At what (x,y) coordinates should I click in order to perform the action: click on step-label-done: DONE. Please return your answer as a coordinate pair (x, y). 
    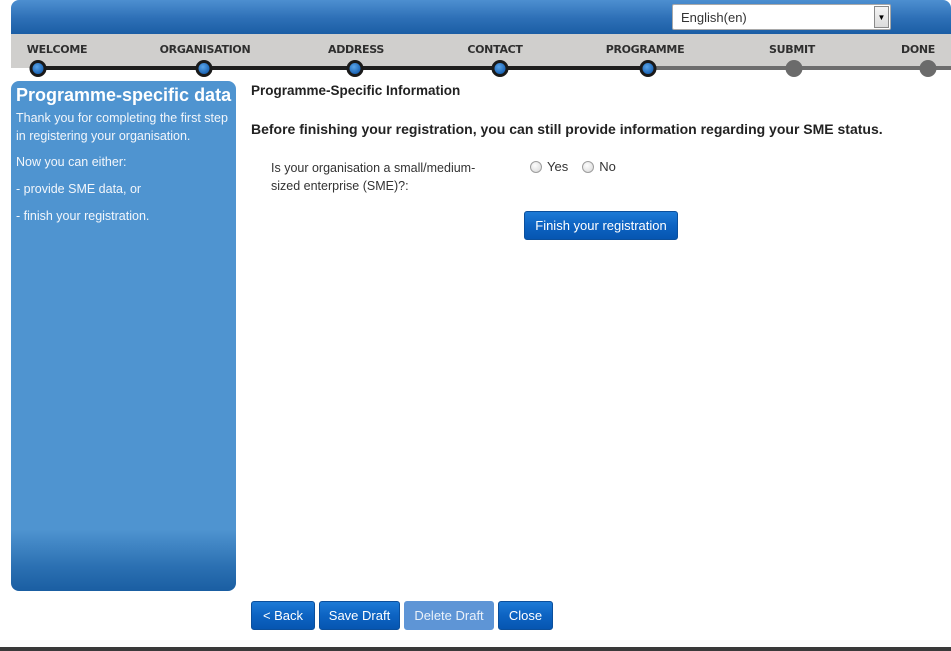
    Looking at the image, I should click on (918, 49).